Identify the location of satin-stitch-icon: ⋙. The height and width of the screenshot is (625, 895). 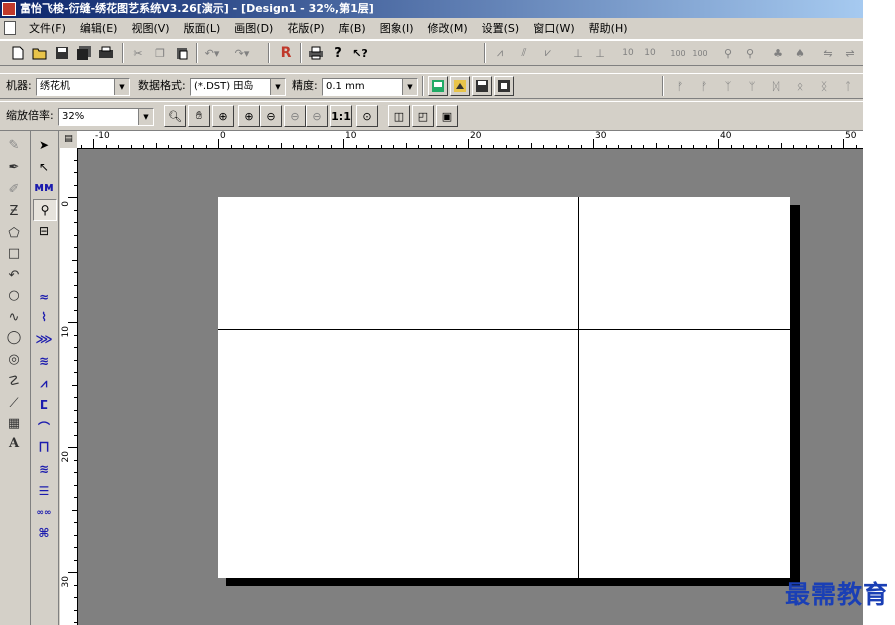
(44, 339).